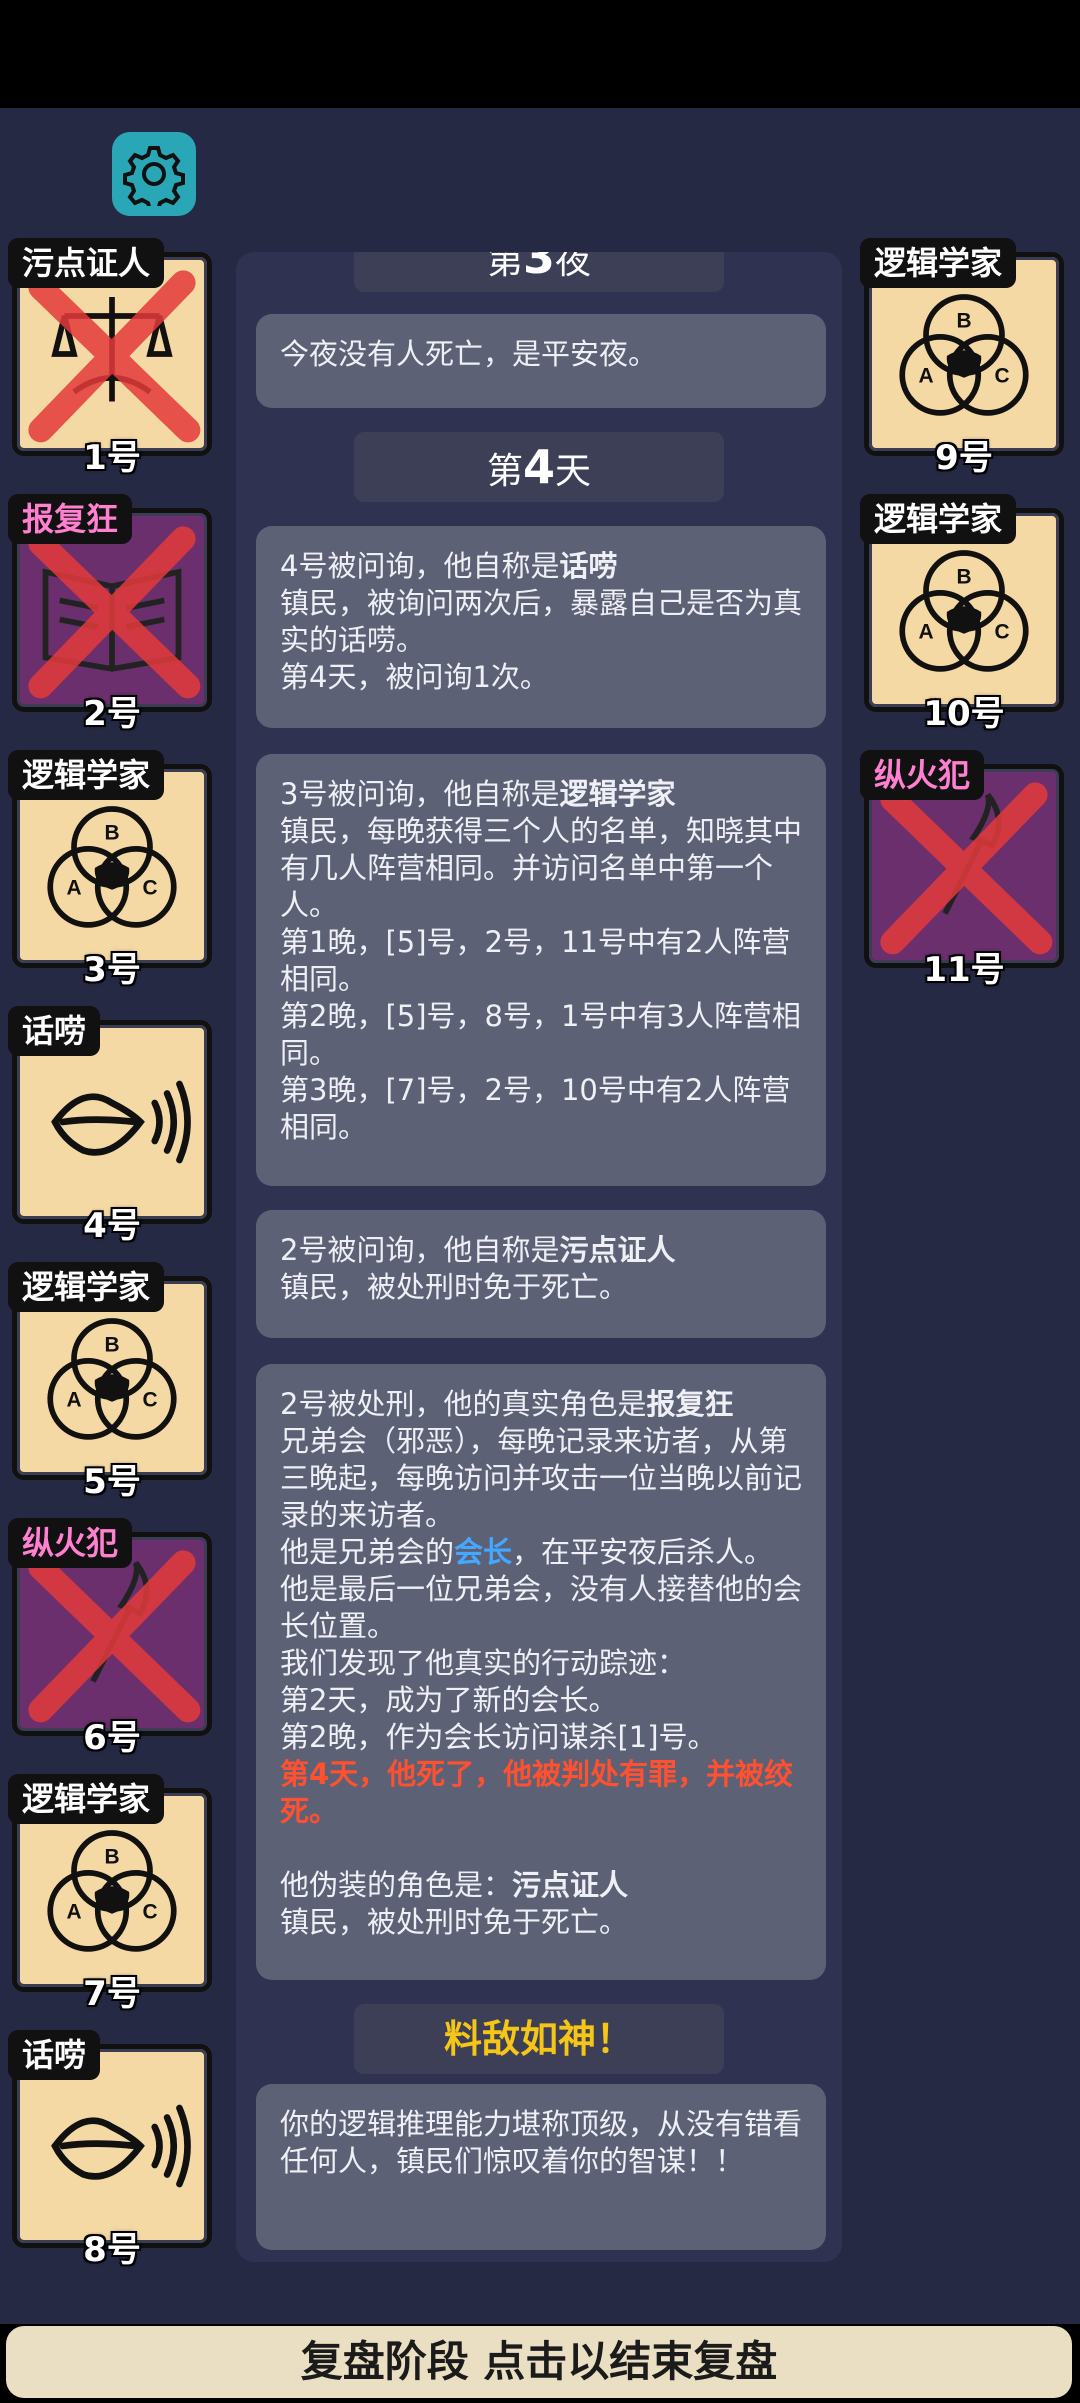 This screenshot has height=2403, width=1080. Describe the element at coordinates (483, 1552) in the screenshot. I see `leader-link: 会长` at that location.